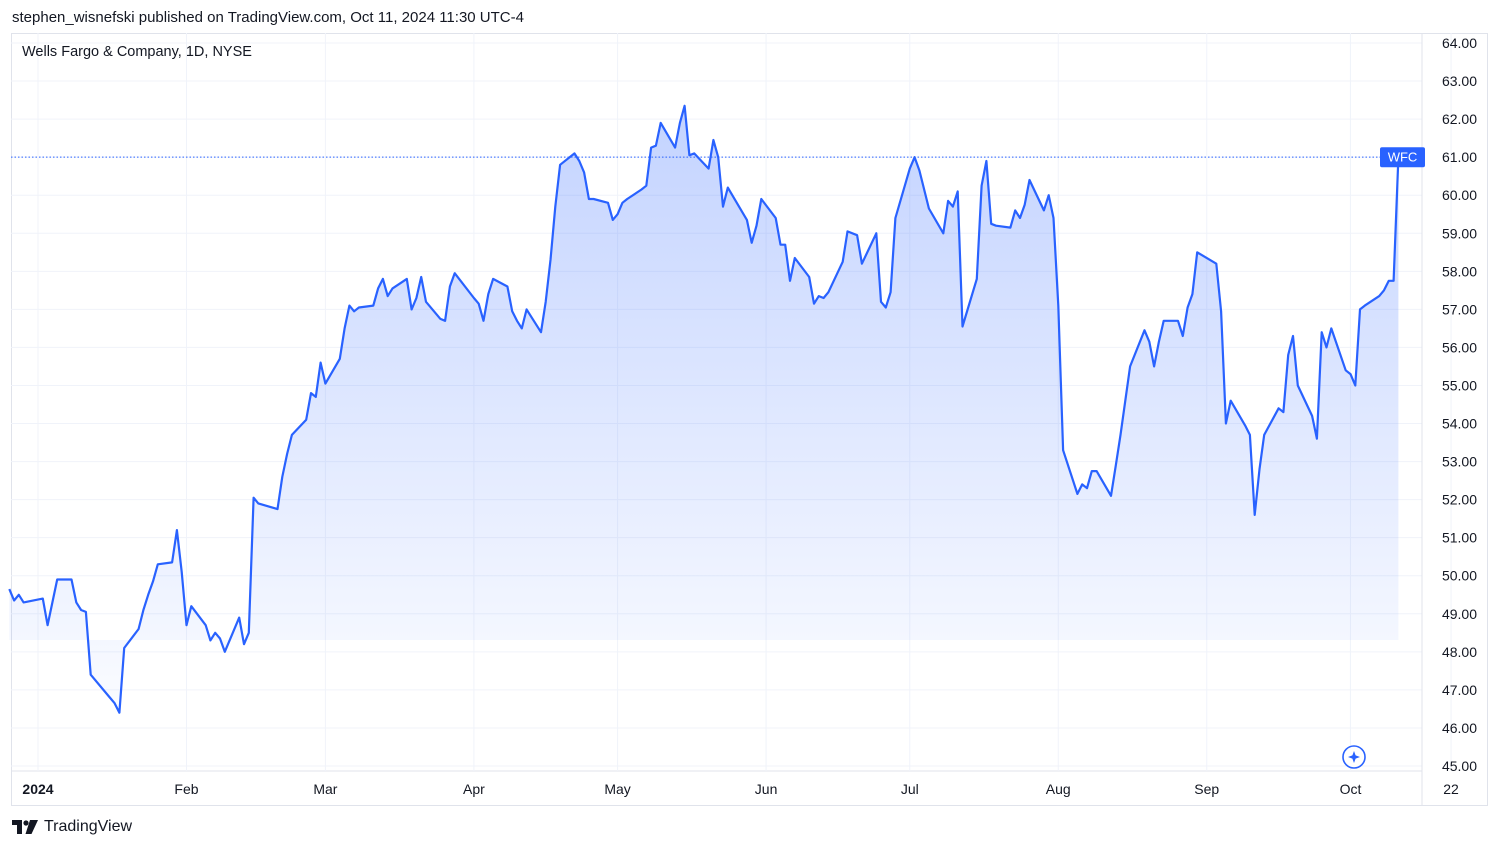  Describe the element at coordinates (1459, 500) in the screenshot. I see `y-tick-label: 52.00` at that location.